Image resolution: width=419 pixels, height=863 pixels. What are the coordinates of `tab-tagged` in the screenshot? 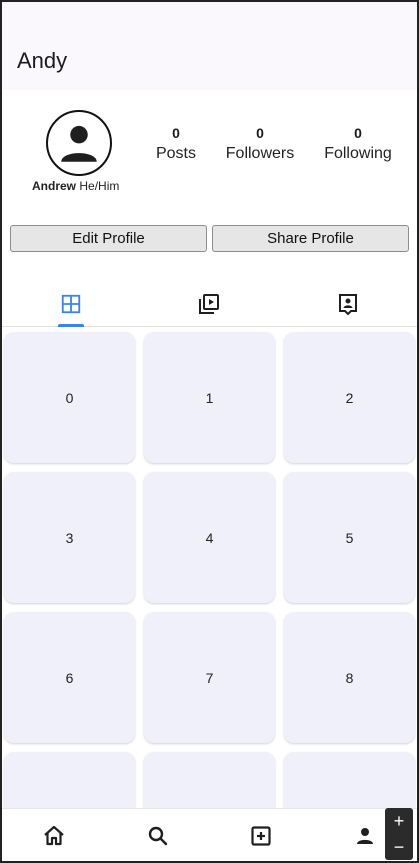 It's located at (348, 304).